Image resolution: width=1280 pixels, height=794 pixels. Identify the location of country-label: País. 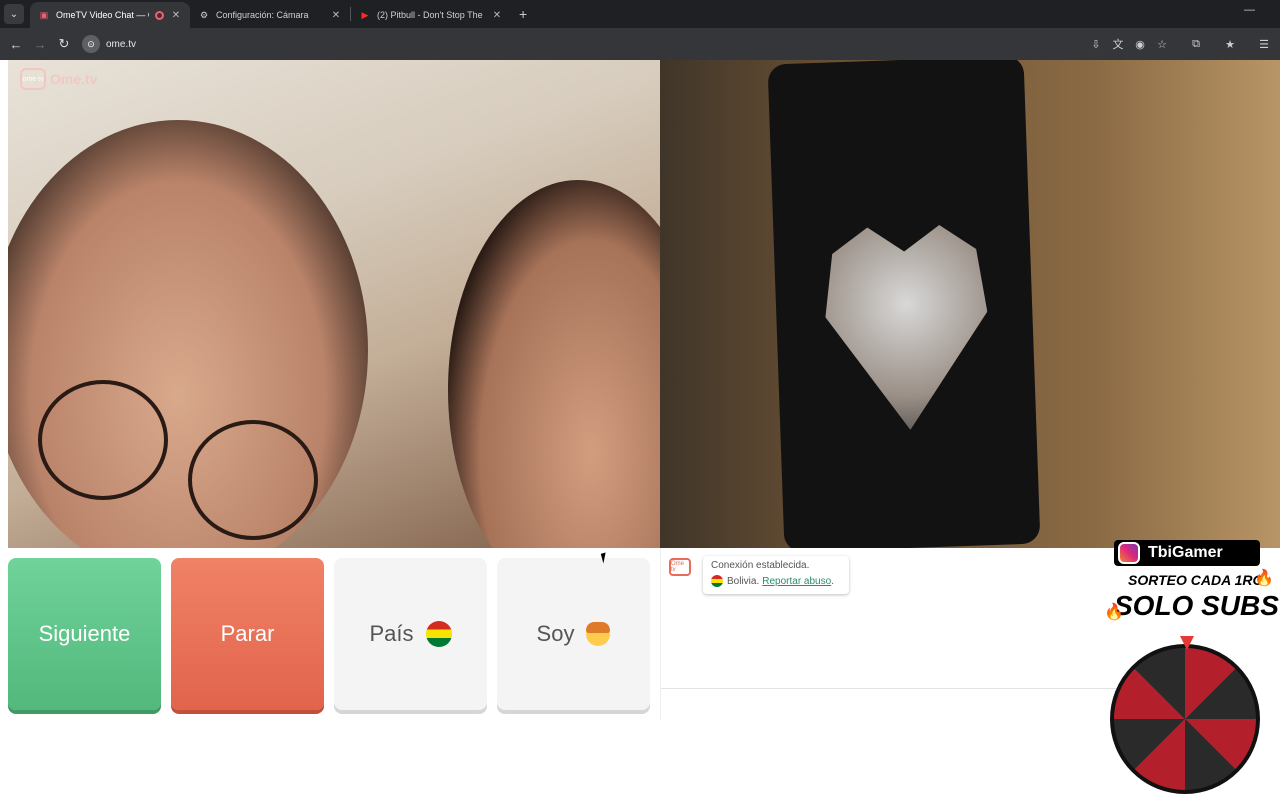
(391, 633).